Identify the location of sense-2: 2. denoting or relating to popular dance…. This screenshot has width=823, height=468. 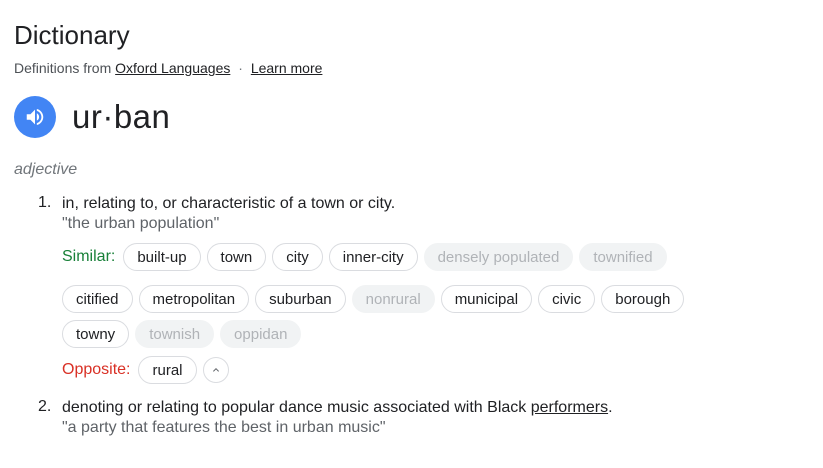
(425, 418).